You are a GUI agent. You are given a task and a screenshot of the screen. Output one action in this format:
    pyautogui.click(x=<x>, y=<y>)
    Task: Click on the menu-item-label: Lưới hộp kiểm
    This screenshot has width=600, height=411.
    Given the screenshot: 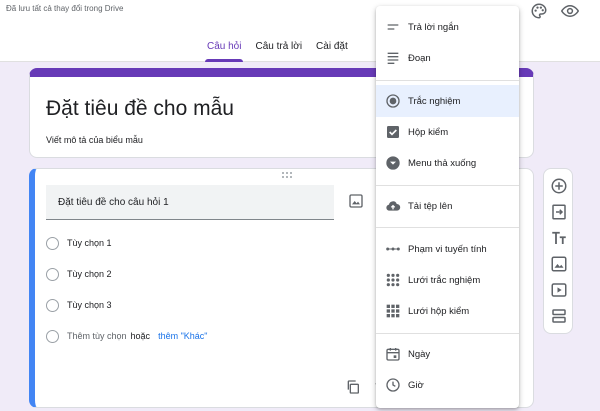 What is the action you would take?
    pyautogui.click(x=439, y=311)
    